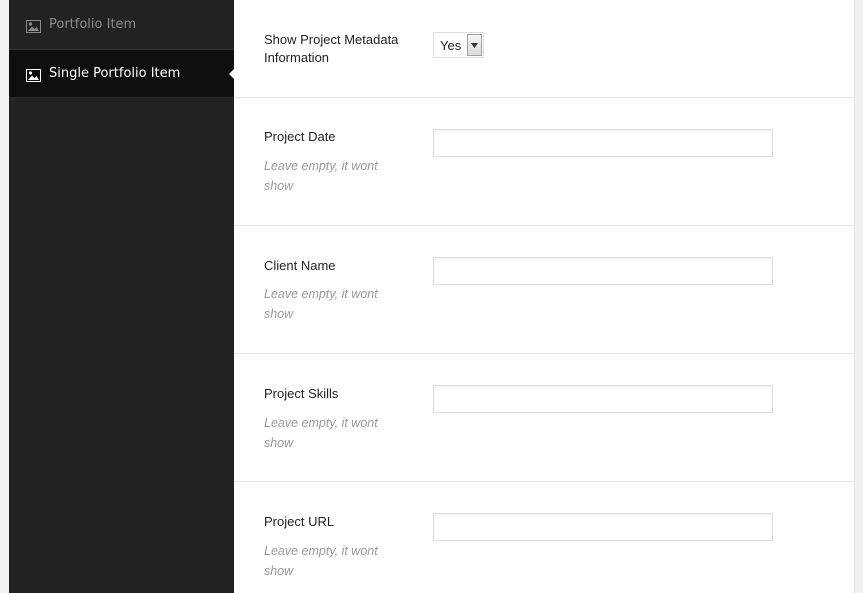  Describe the element at coordinates (331, 48) in the screenshot. I see `field-label: Show Project Metadata Information` at that location.